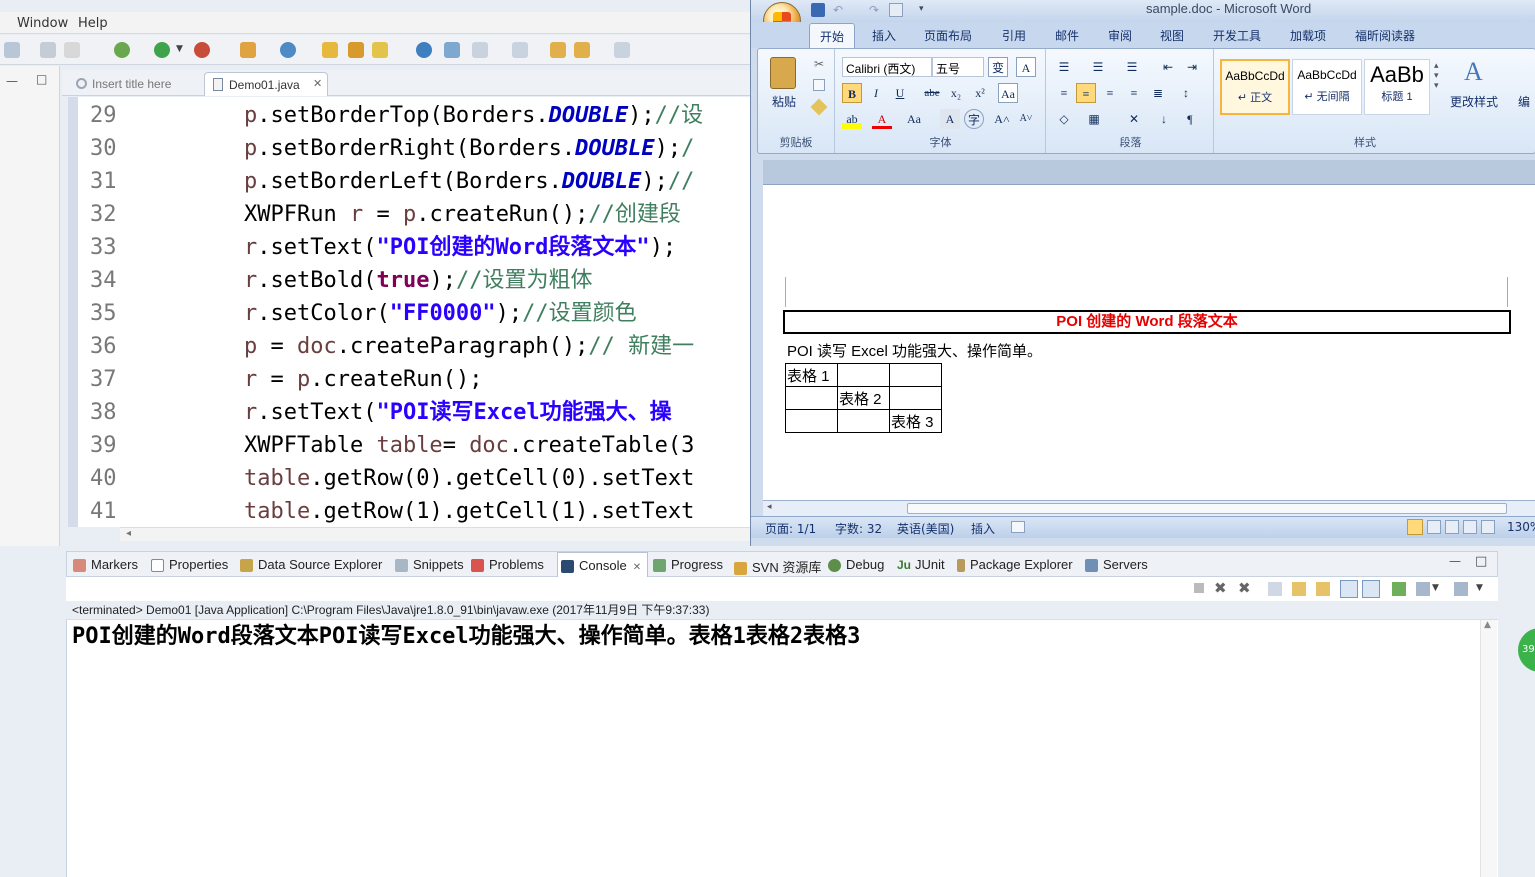  I want to click on close-tab-icon: ✕, so click(317, 83).